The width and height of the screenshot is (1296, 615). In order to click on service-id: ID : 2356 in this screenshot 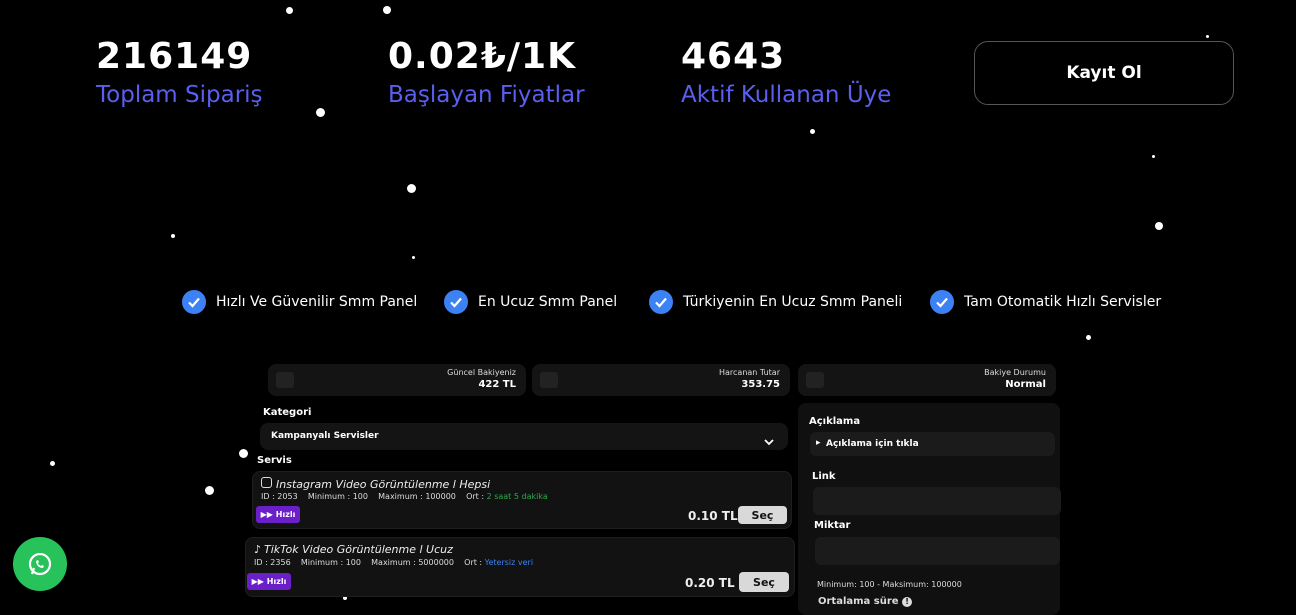, I will do `click(272, 562)`.